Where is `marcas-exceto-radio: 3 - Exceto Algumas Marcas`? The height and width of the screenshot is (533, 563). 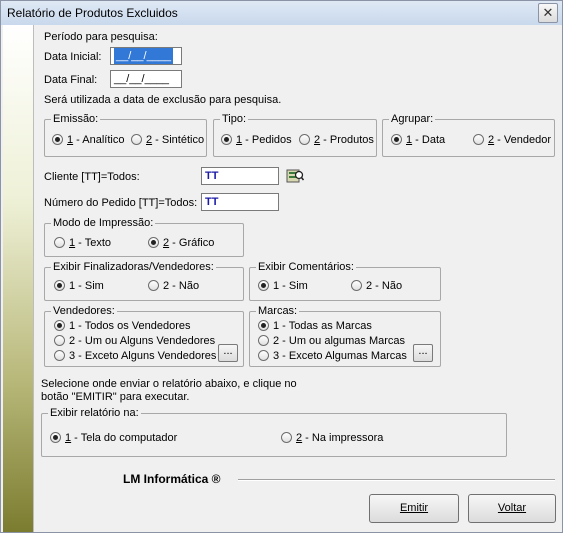 marcas-exceto-radio: 3 - Exceto Algumas Marcas is located at coordinates (332, 357).